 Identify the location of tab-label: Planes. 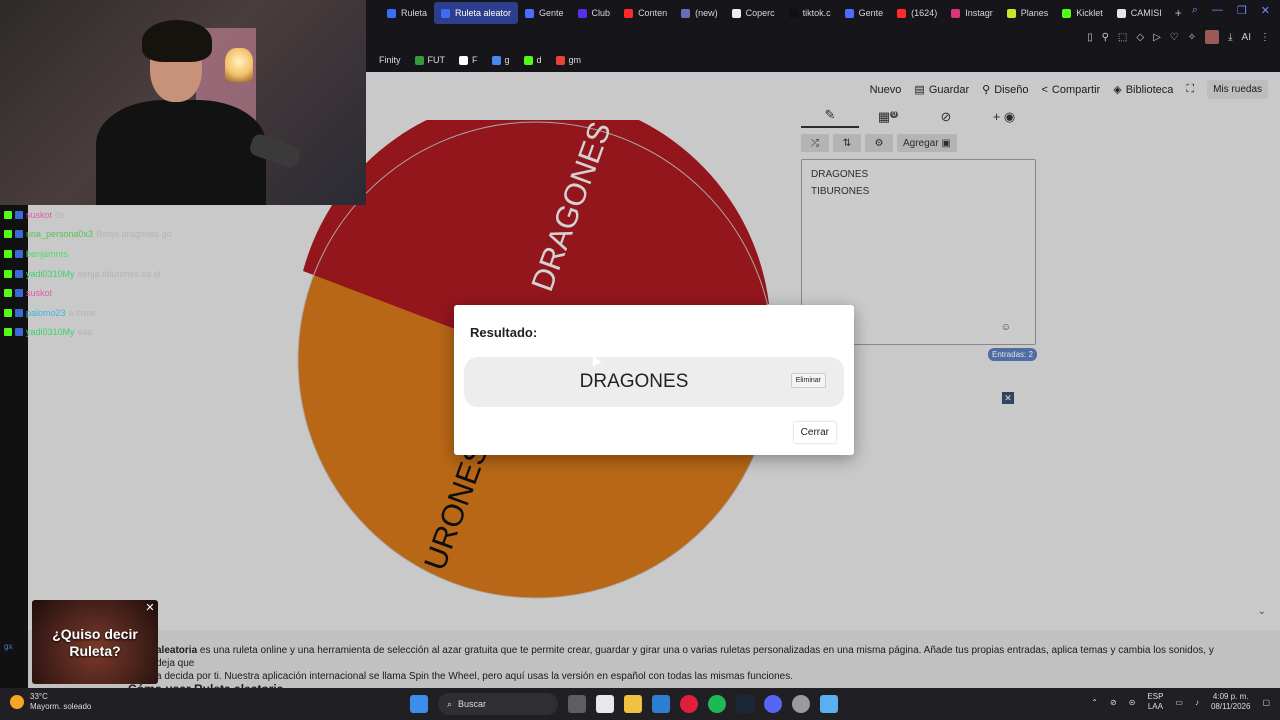
(1034, 13).